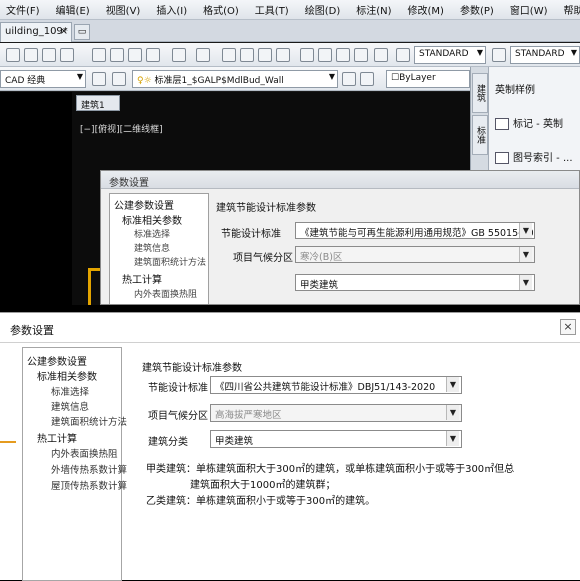 This screenshot has width=580, height=581. Describe the element at coordinates (263, 258) in the screenshot. I see `climate-label: 项目气候分区` at that location.